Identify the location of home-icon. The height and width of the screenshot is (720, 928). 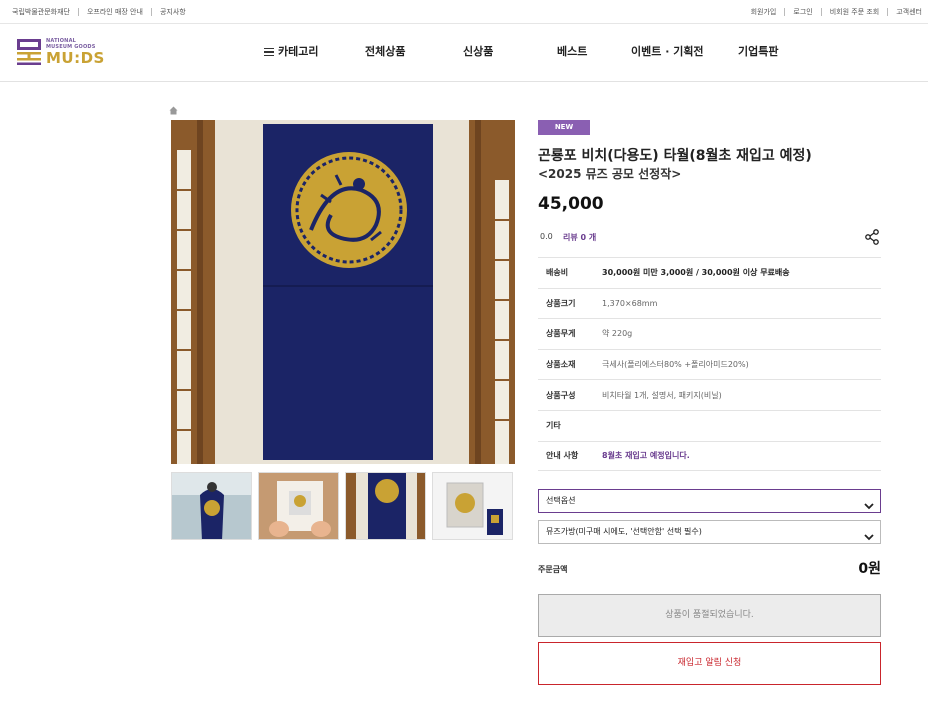
(173, 107).